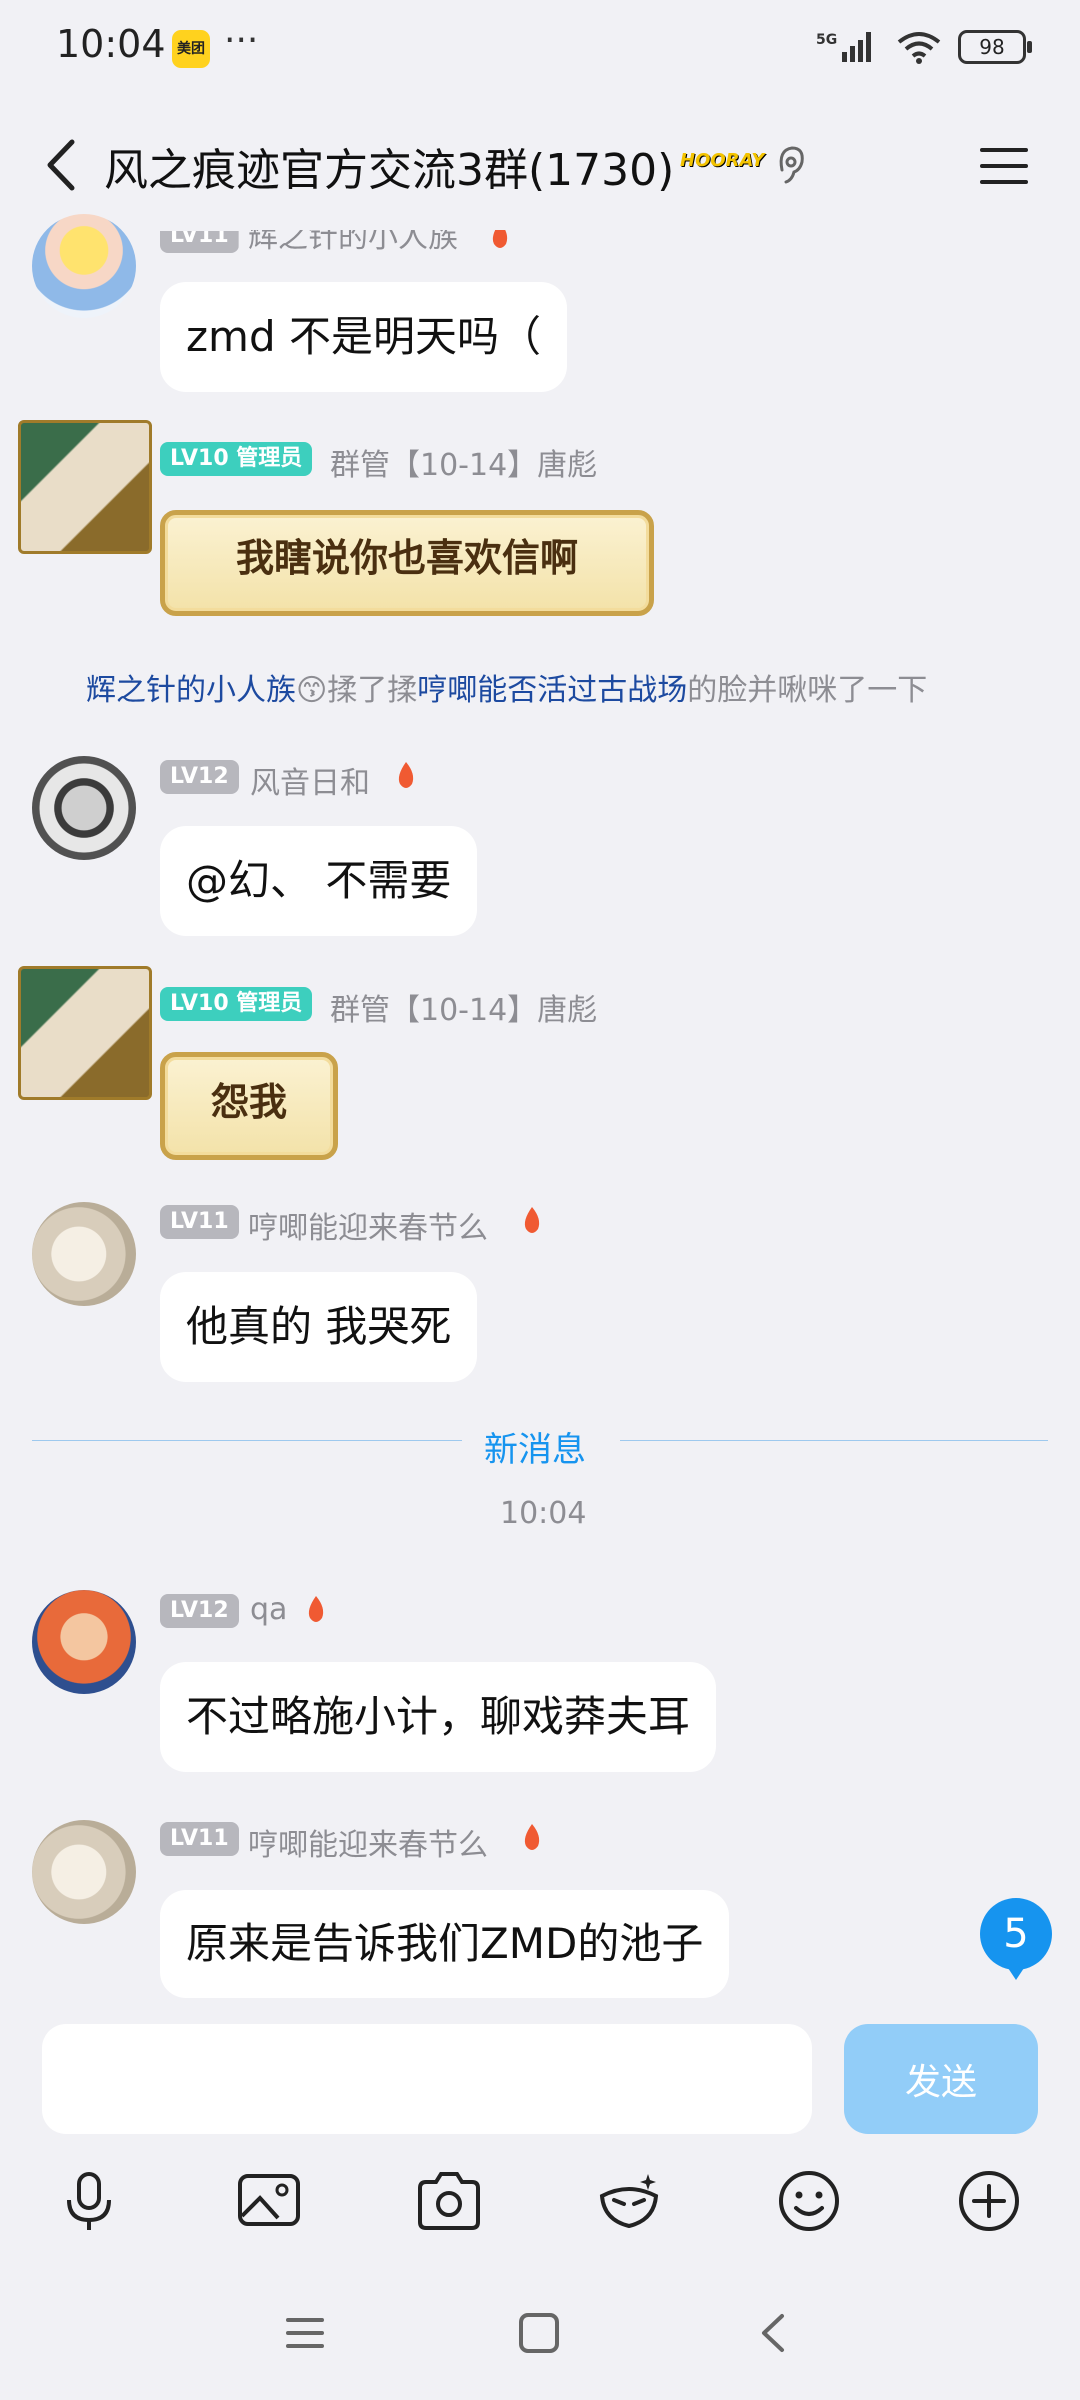 Image resolution: width=1080 pixels, height=2400 pixels. I want to click on face-mask-effect-icon, so click(629, 2201).